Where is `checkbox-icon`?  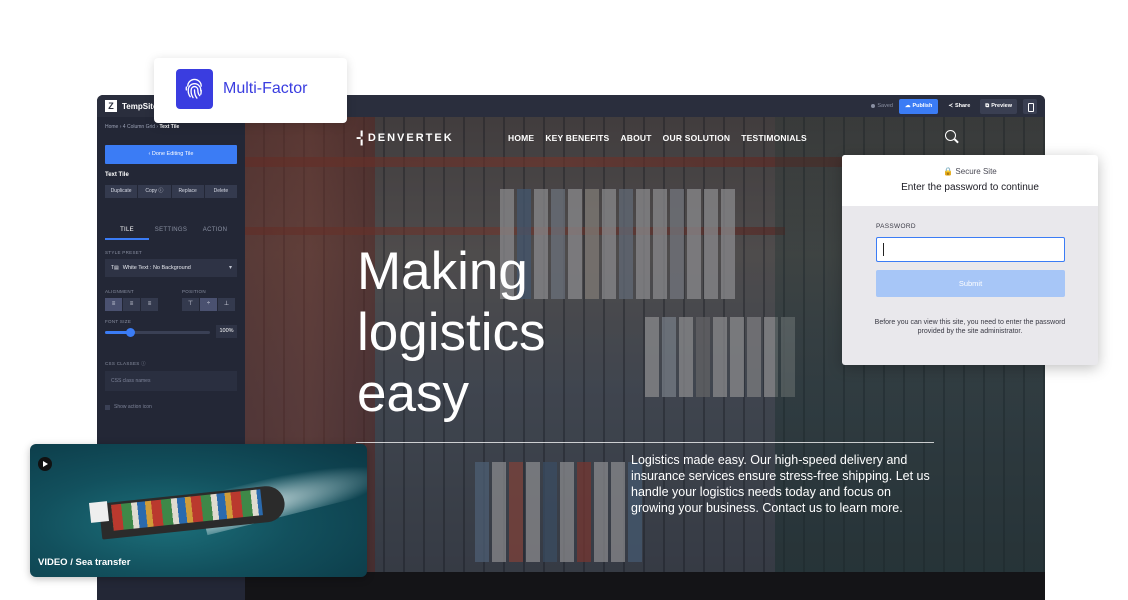
checkbox-icon is located at coordinates (107, 407).